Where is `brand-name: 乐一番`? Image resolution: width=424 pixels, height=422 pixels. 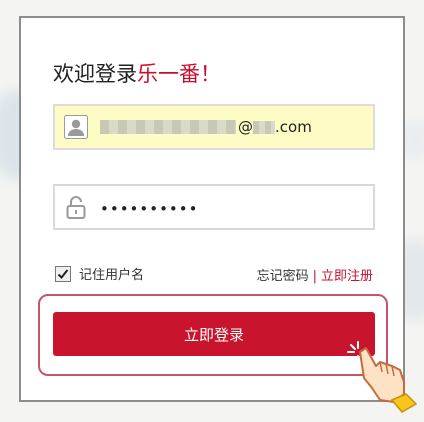
brand-name: 乐一番 is located at coordinates (168, 74).